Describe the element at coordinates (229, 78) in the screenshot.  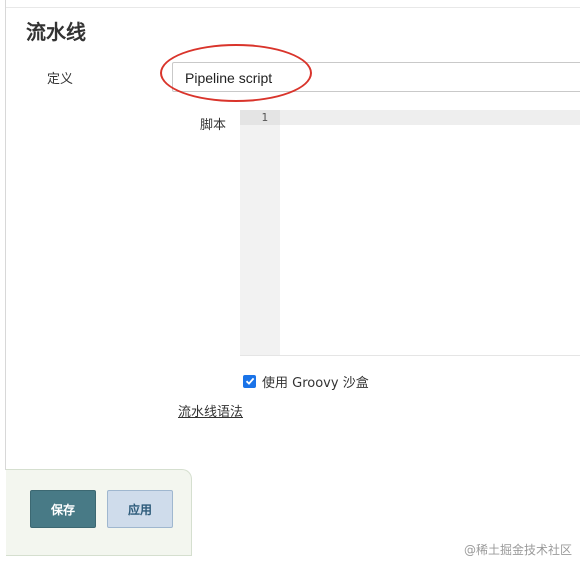
I see `definition-selected-value: Pipeline script` at that location.